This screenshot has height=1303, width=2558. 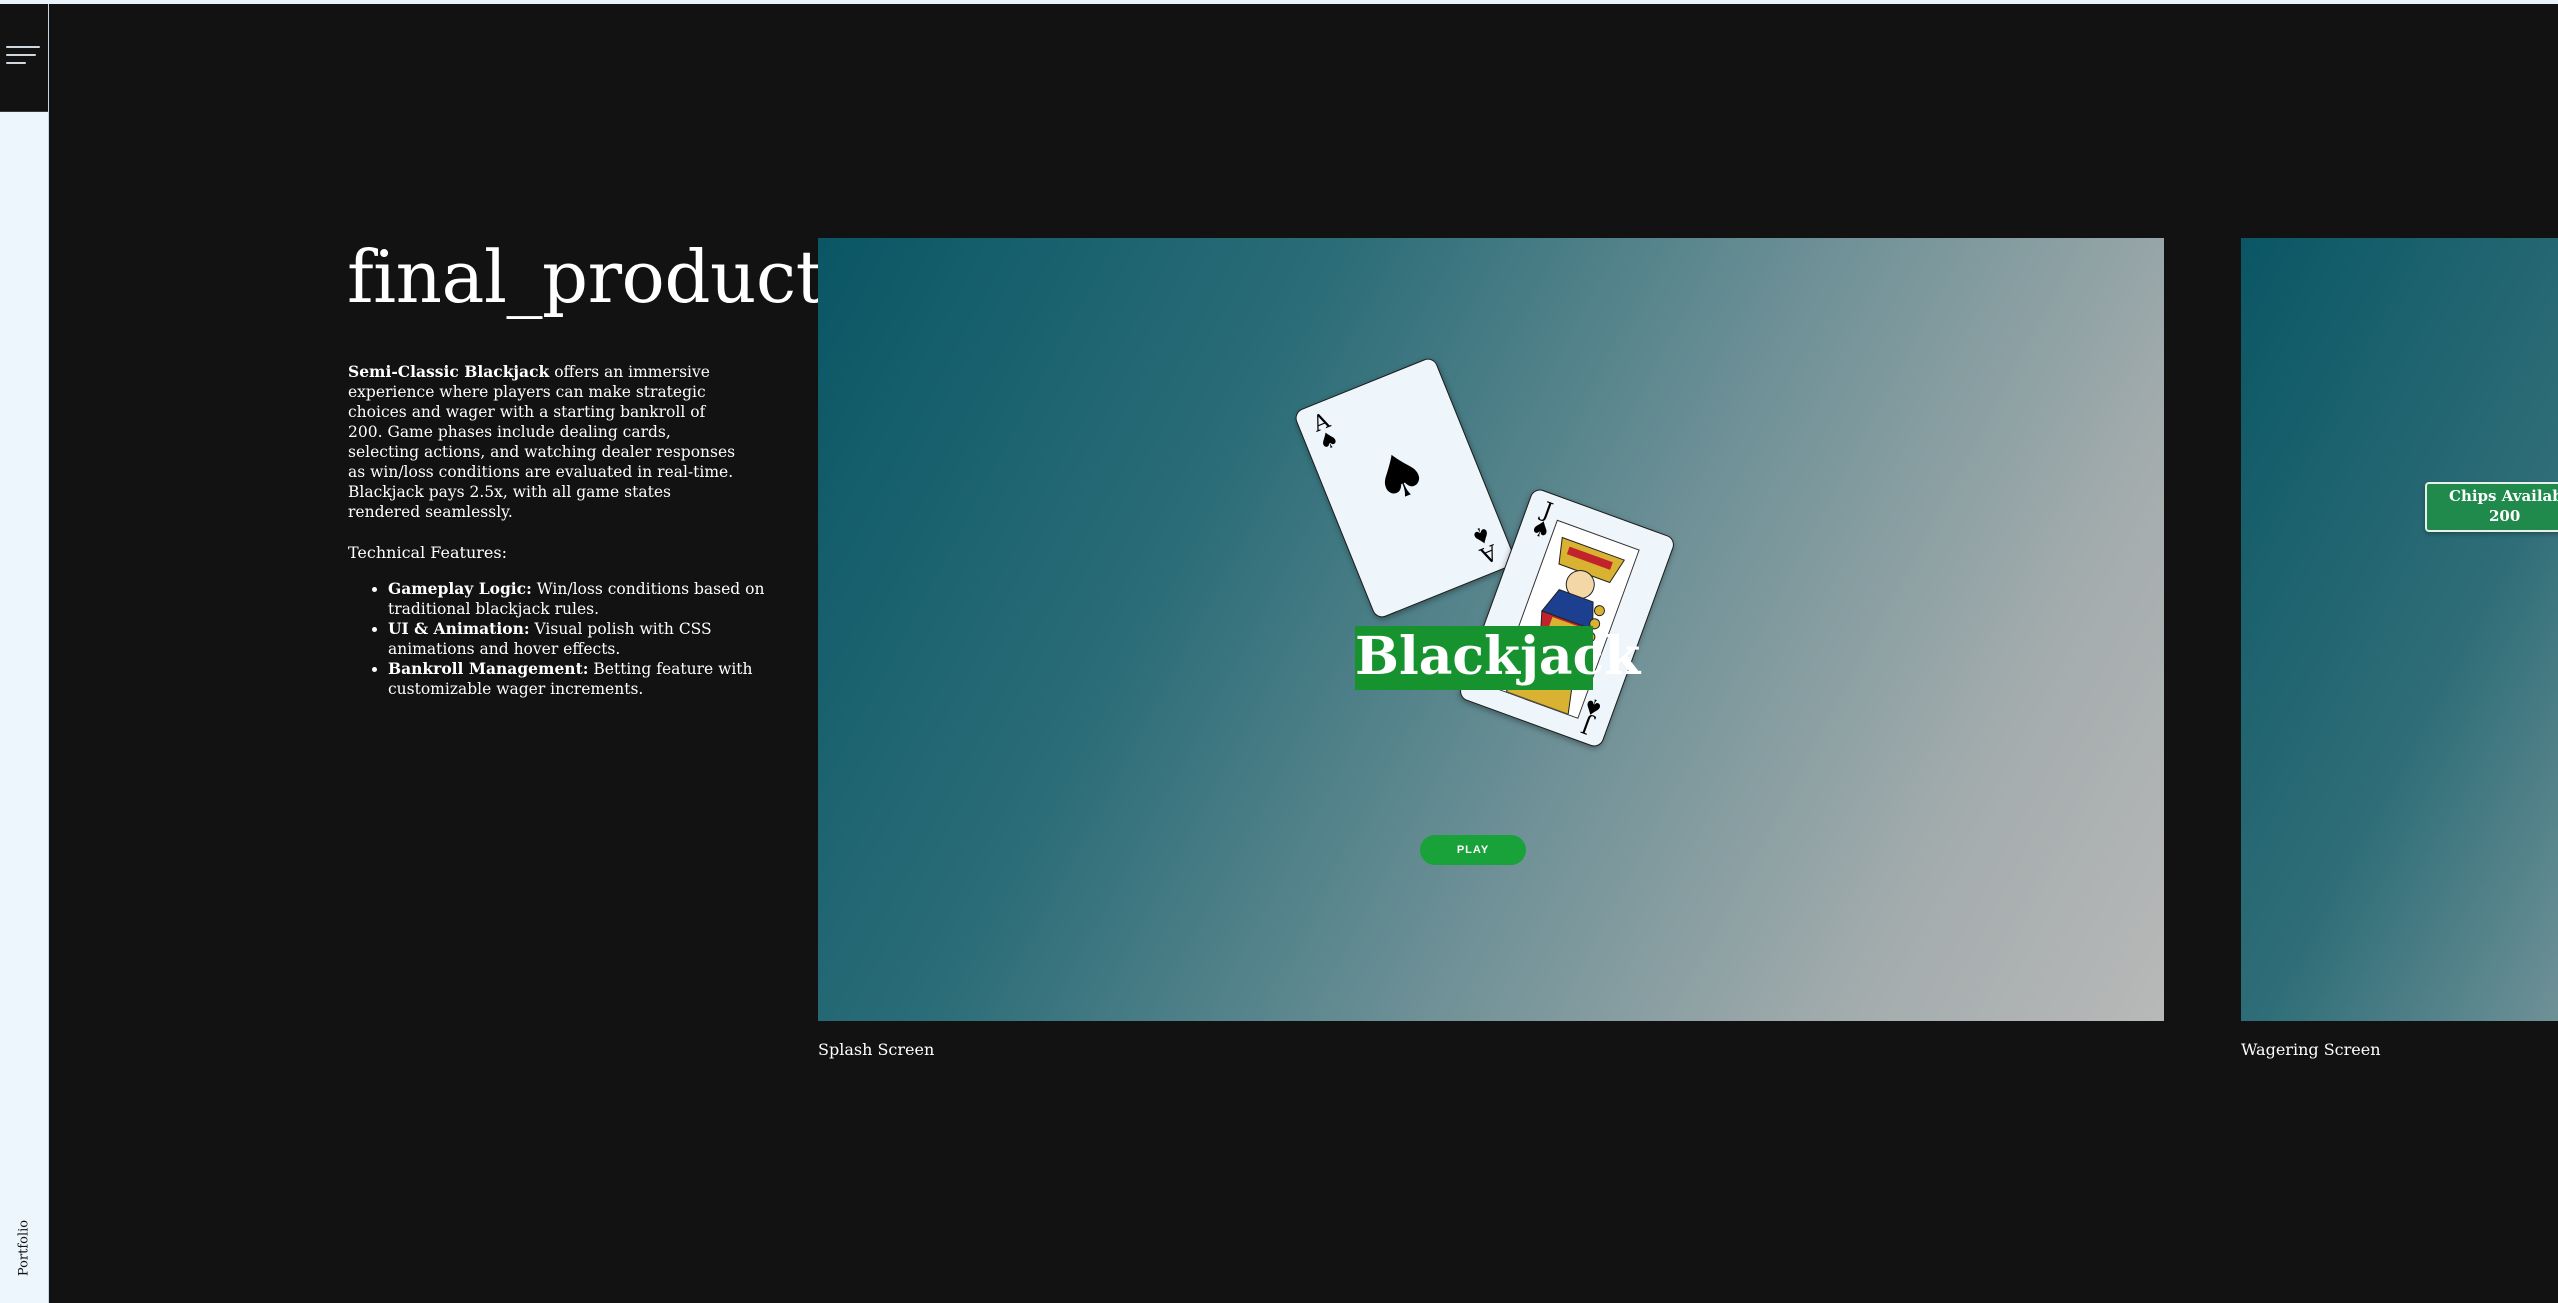 I want to click on chips-label: Chips Available, so click(x=2503, y=496).